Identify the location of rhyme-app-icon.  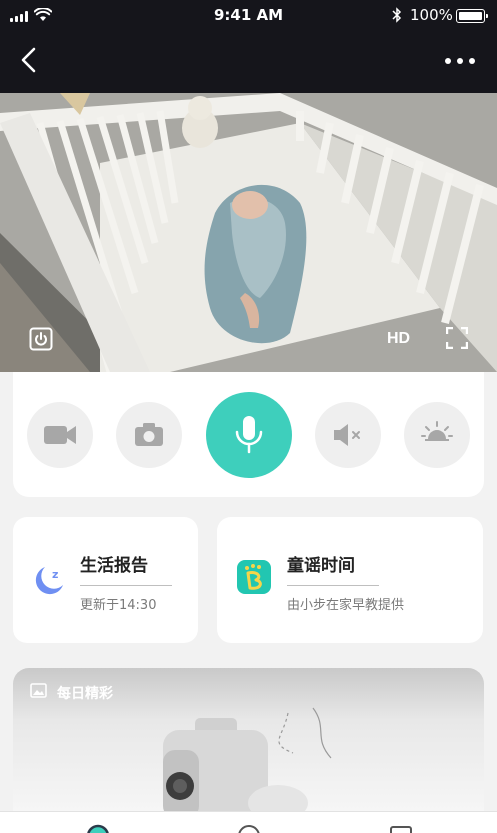
(254, 577).